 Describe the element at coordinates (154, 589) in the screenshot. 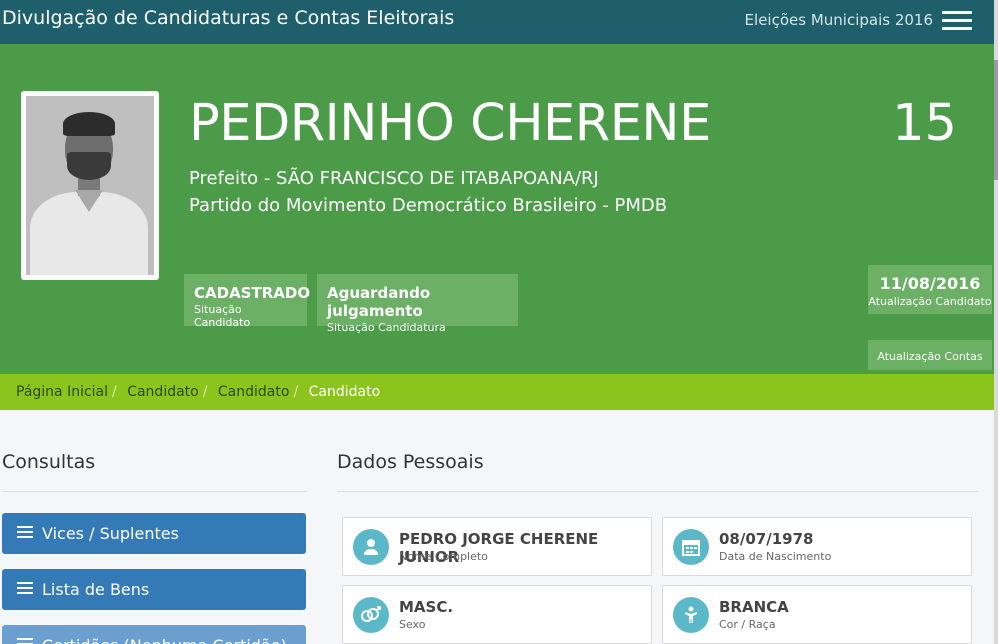

I see `lista-de-bens-button: Lista de Bens` at that location.